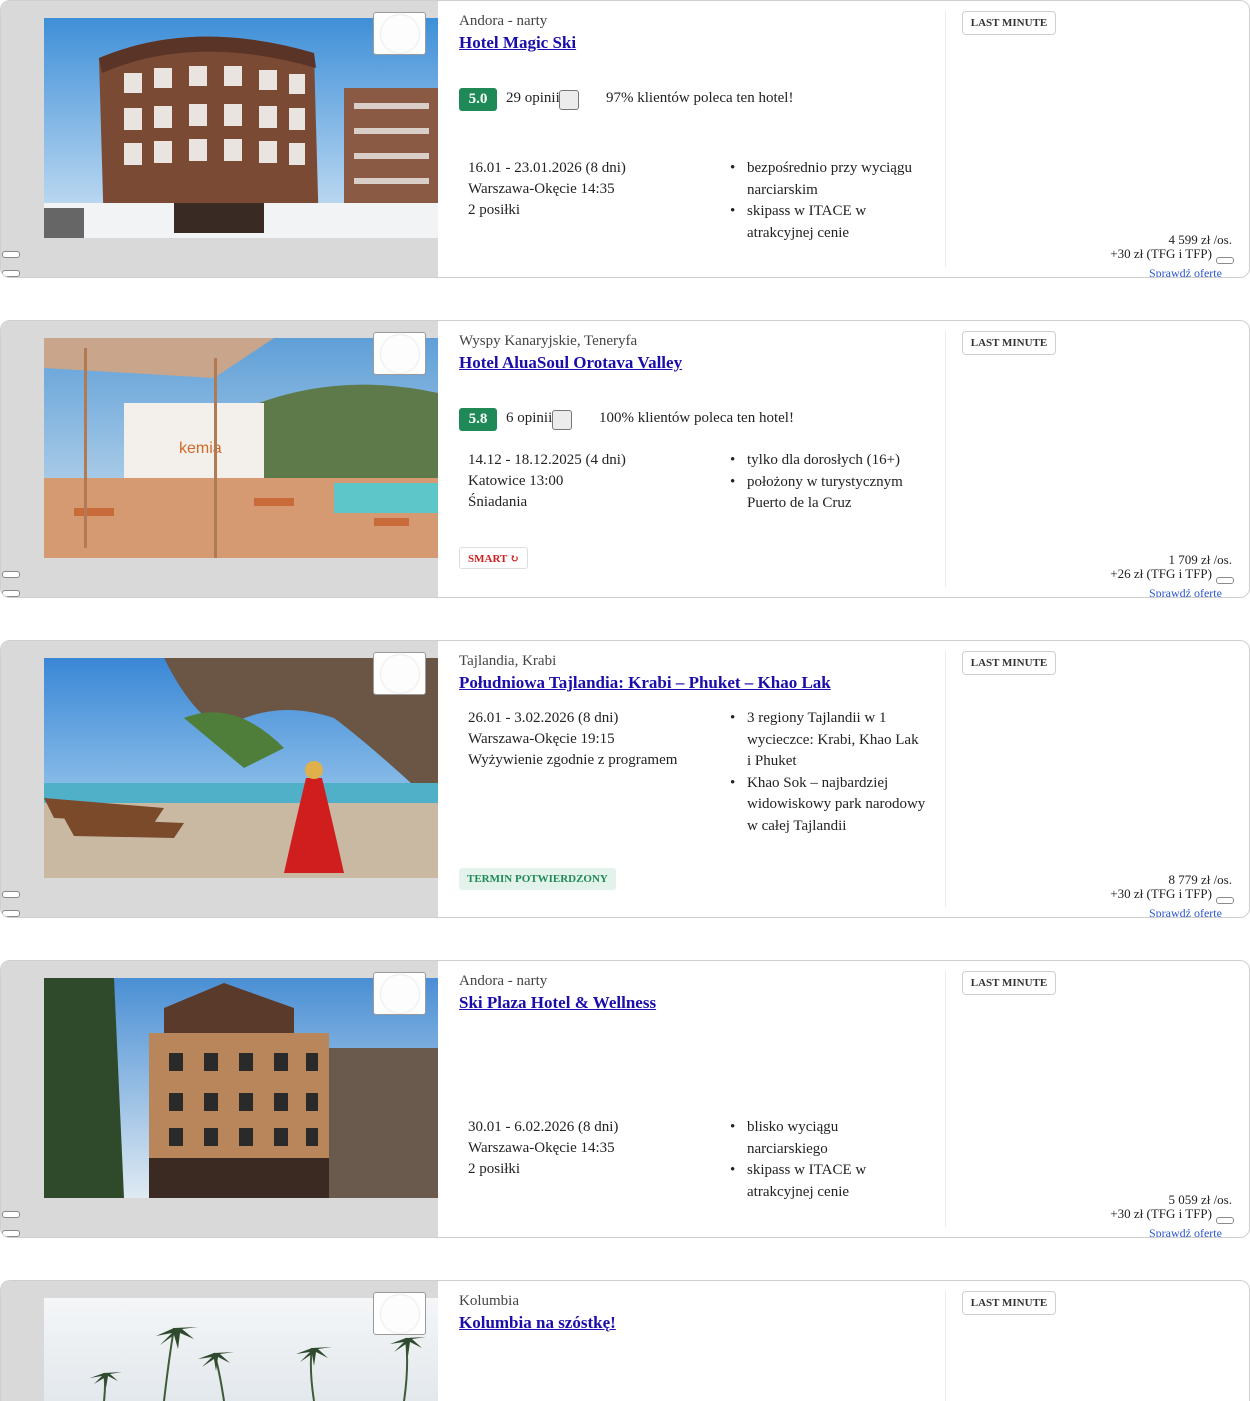 This screenshot has height=1401, width=1250. I want to click on confirmed-badge: TERMIN POTWIERDZONY, so click(537, 879).